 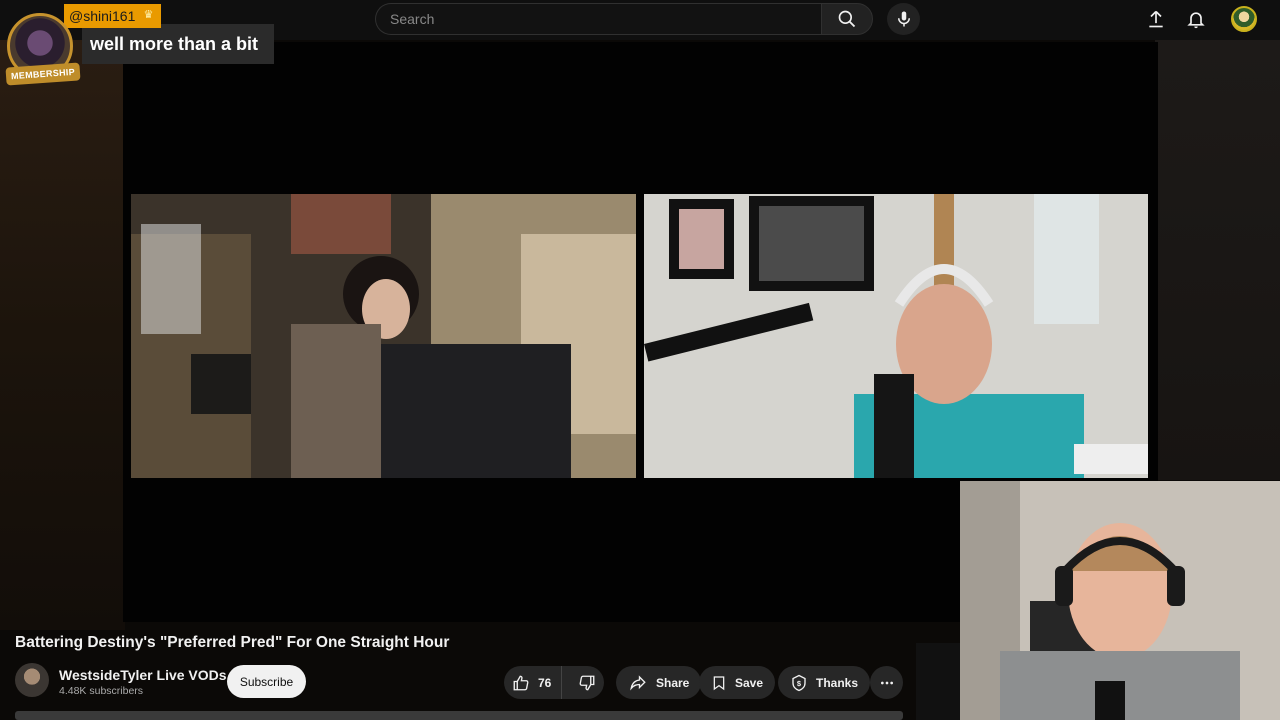 What do you see at coordinates (143, 675) in the screenshot?
I see `channel-name: WestsideTyler Live VODs` at bounding box center [143, 675].